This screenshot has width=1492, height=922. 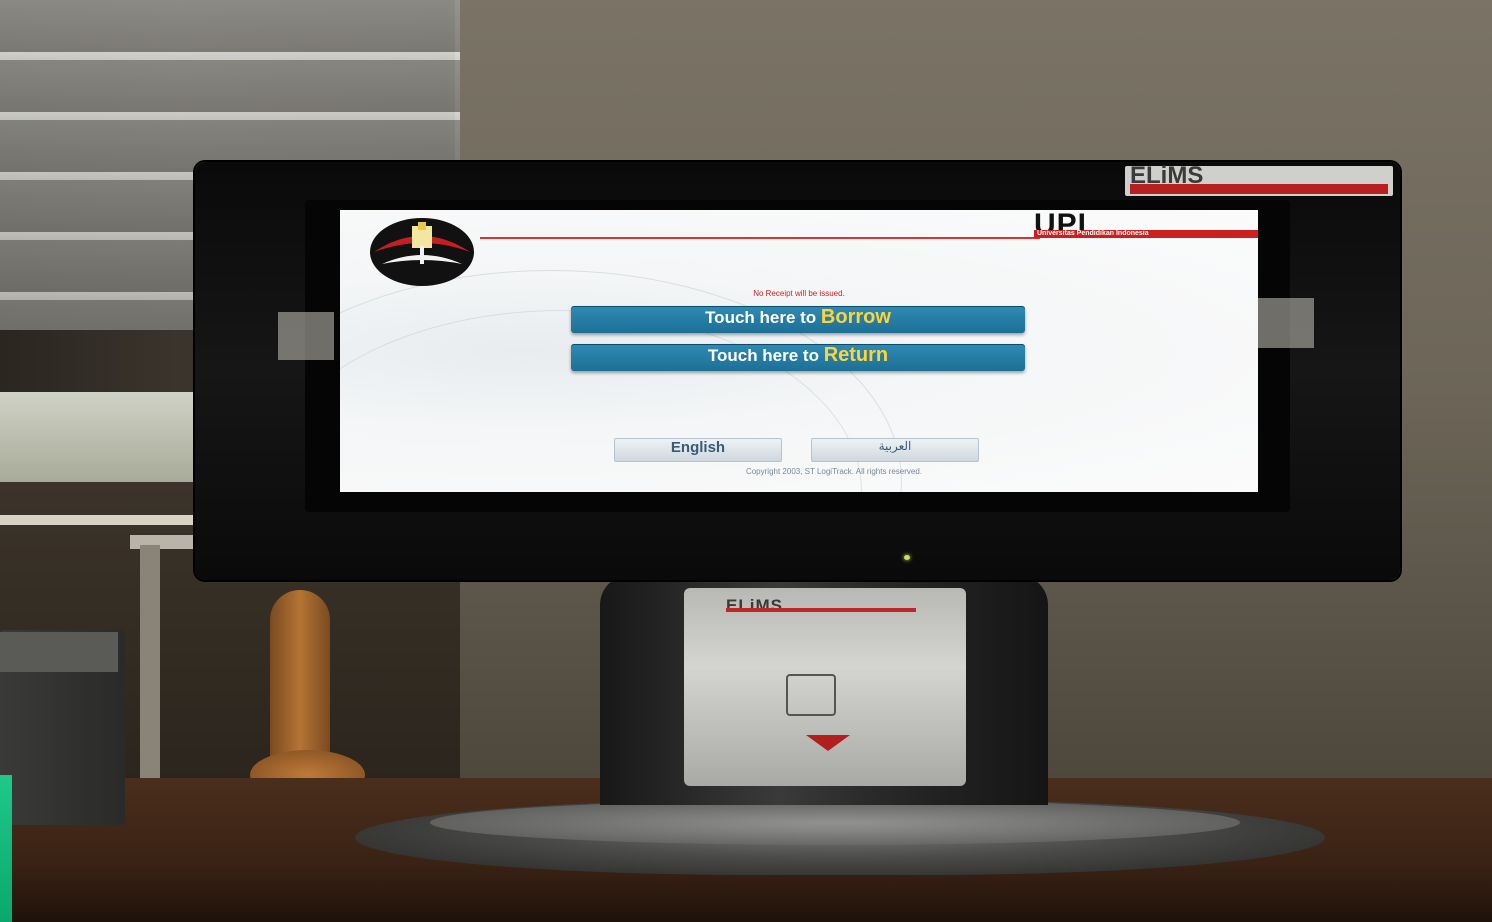 What do you see at coordinates (698, 450) in the screenshot?
I see `language-english-button: English` at bounding box center [698, 450].